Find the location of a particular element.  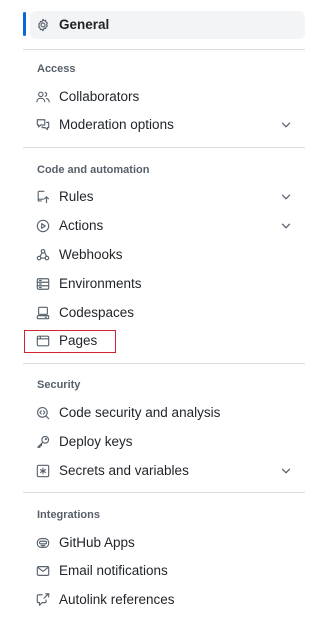

group-heading-integrations: Integrations is located at coordinates (68, 515).